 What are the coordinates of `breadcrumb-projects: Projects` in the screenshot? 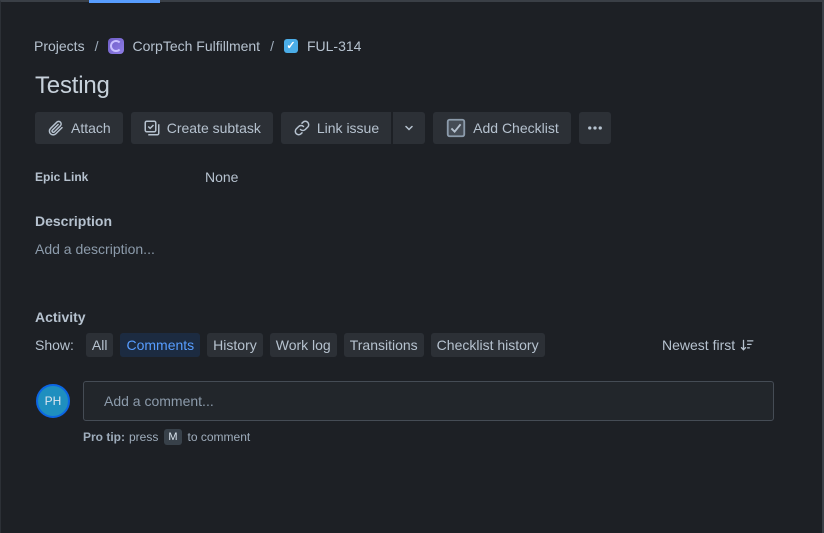 It's located at (59, 46).